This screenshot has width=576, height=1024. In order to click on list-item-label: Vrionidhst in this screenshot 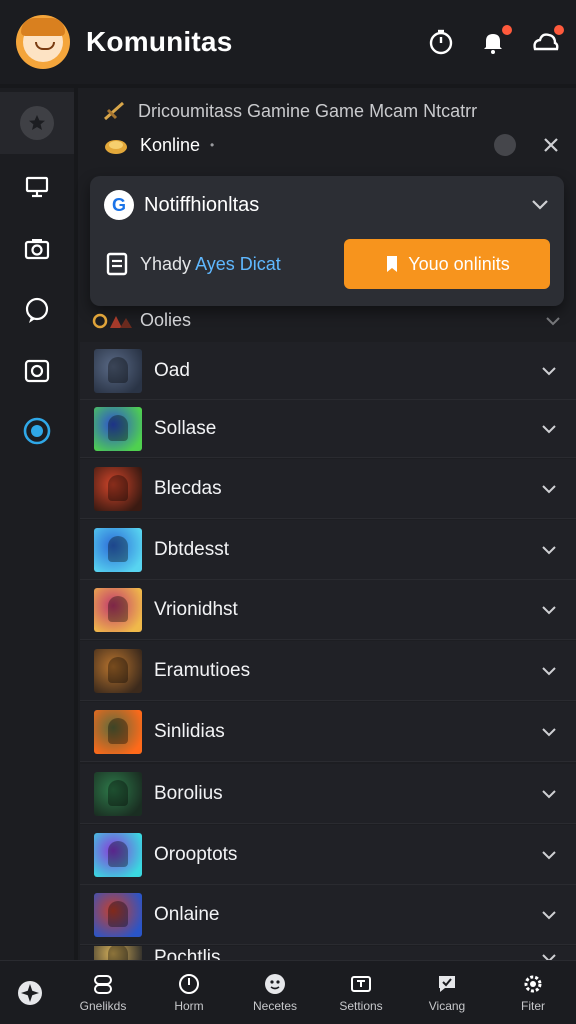, I will do `click(196, 609)`.